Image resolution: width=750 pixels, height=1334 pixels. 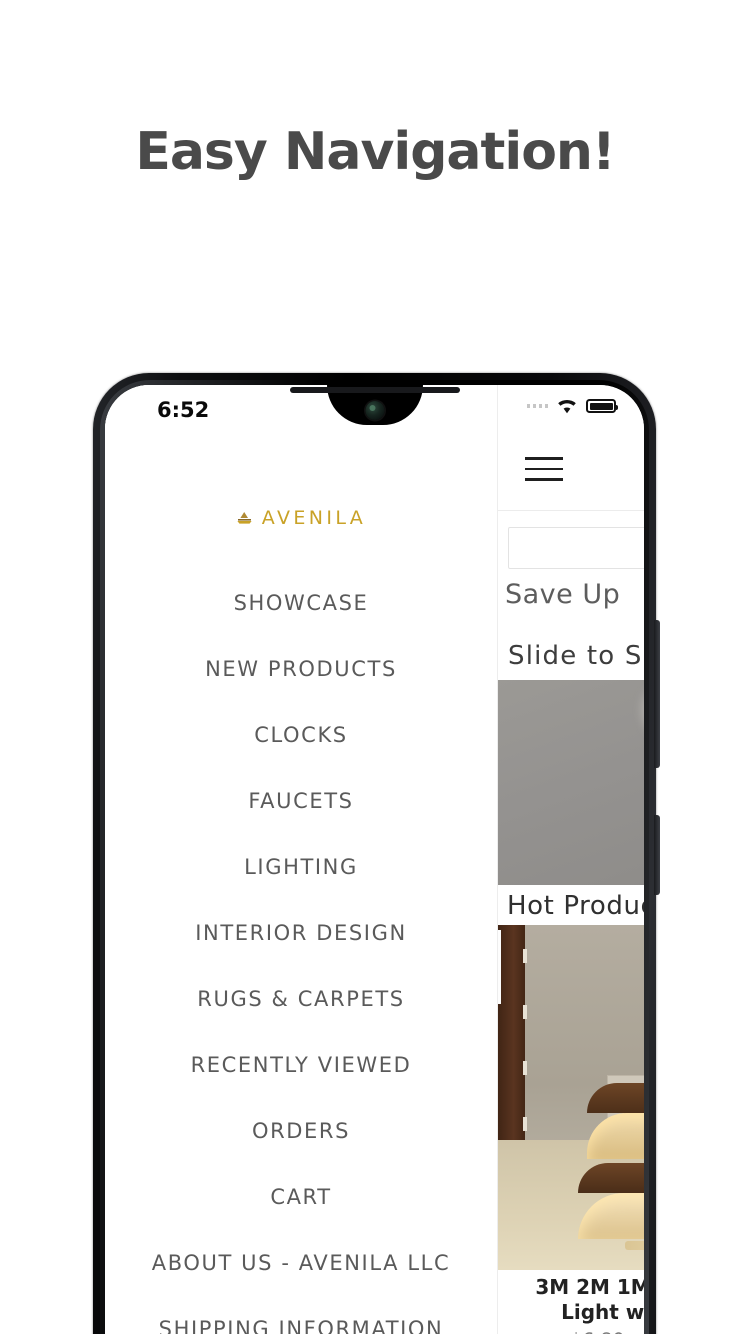 I want to click on menu-item-about-us: ABOUT US - AVENILA LLC, so click(x=301, y=1263).